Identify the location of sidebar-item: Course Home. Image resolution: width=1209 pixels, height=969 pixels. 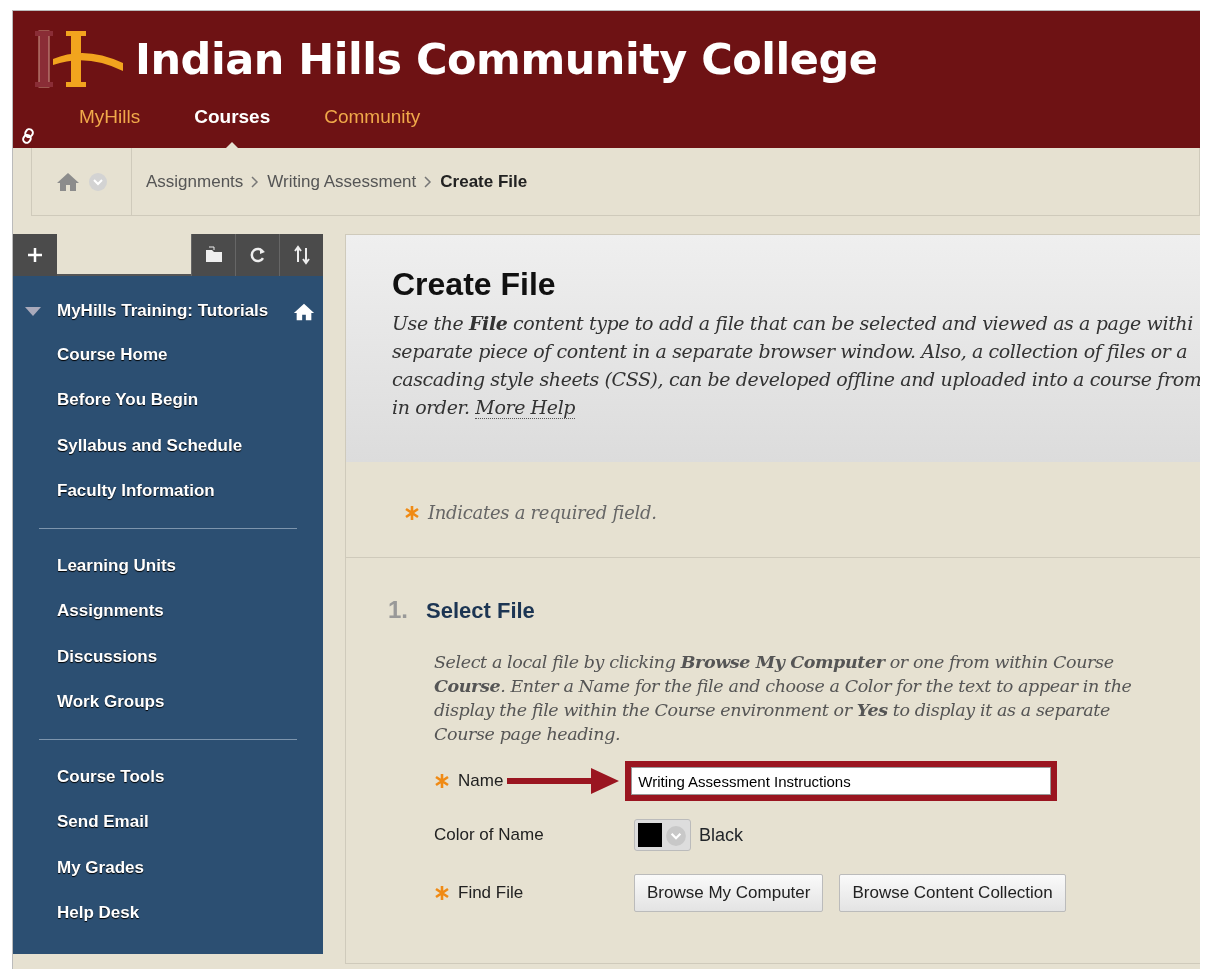
(168, 354).